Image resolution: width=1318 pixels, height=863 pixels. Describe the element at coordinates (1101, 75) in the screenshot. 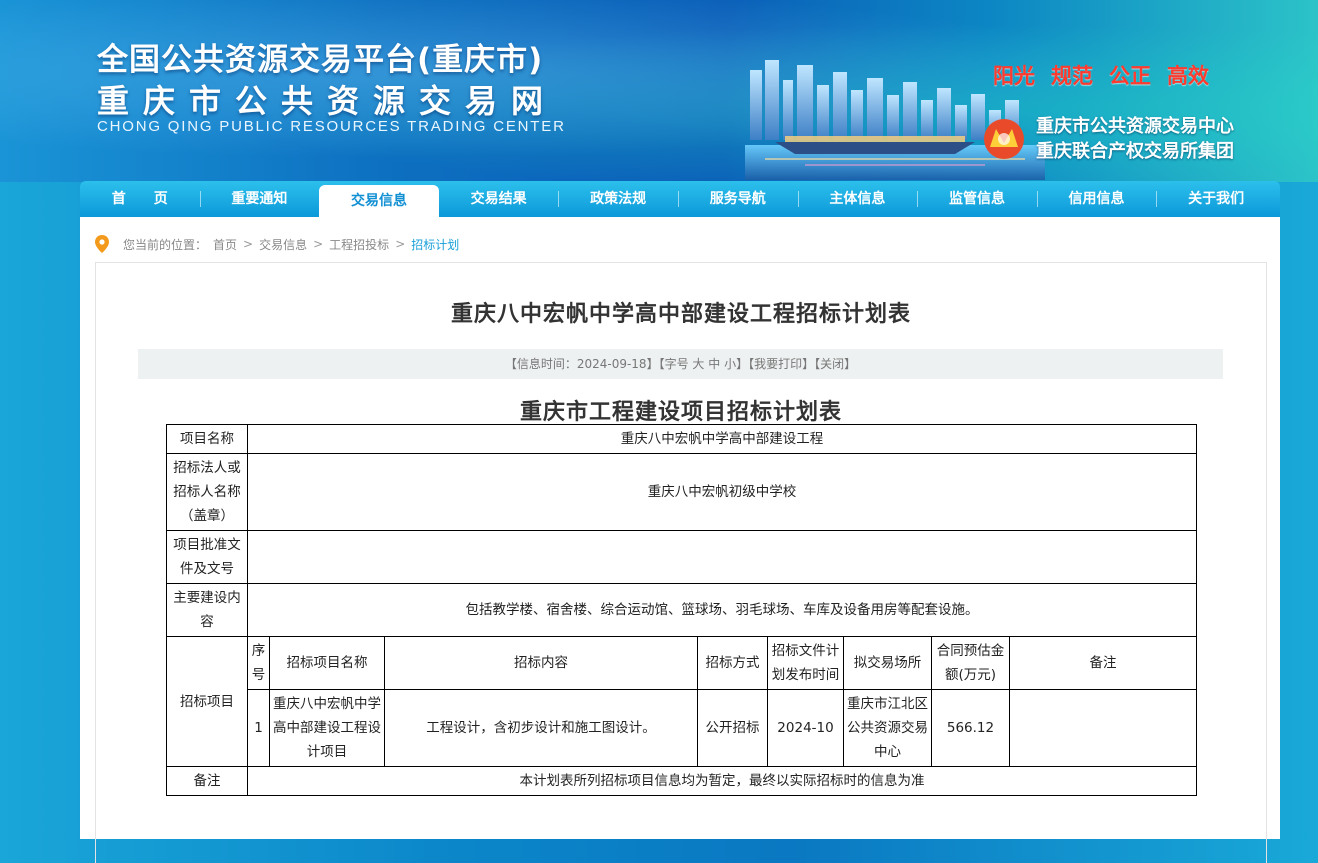

I see `slogans: 阳光 规范 公正 高效` at that location.